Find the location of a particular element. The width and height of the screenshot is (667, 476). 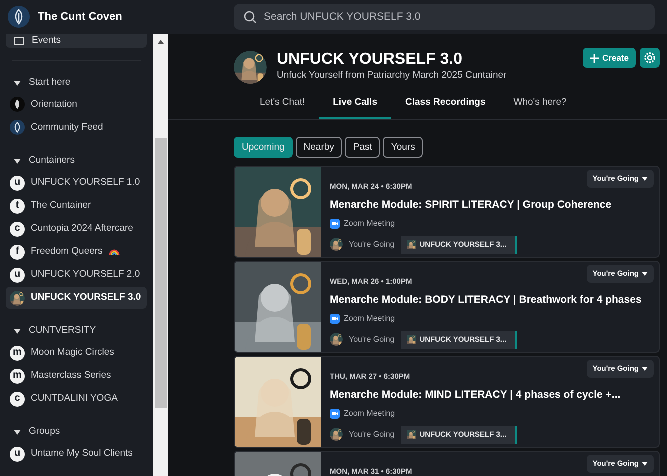

filter-button: Nearby is located at coordinates (319, 147).